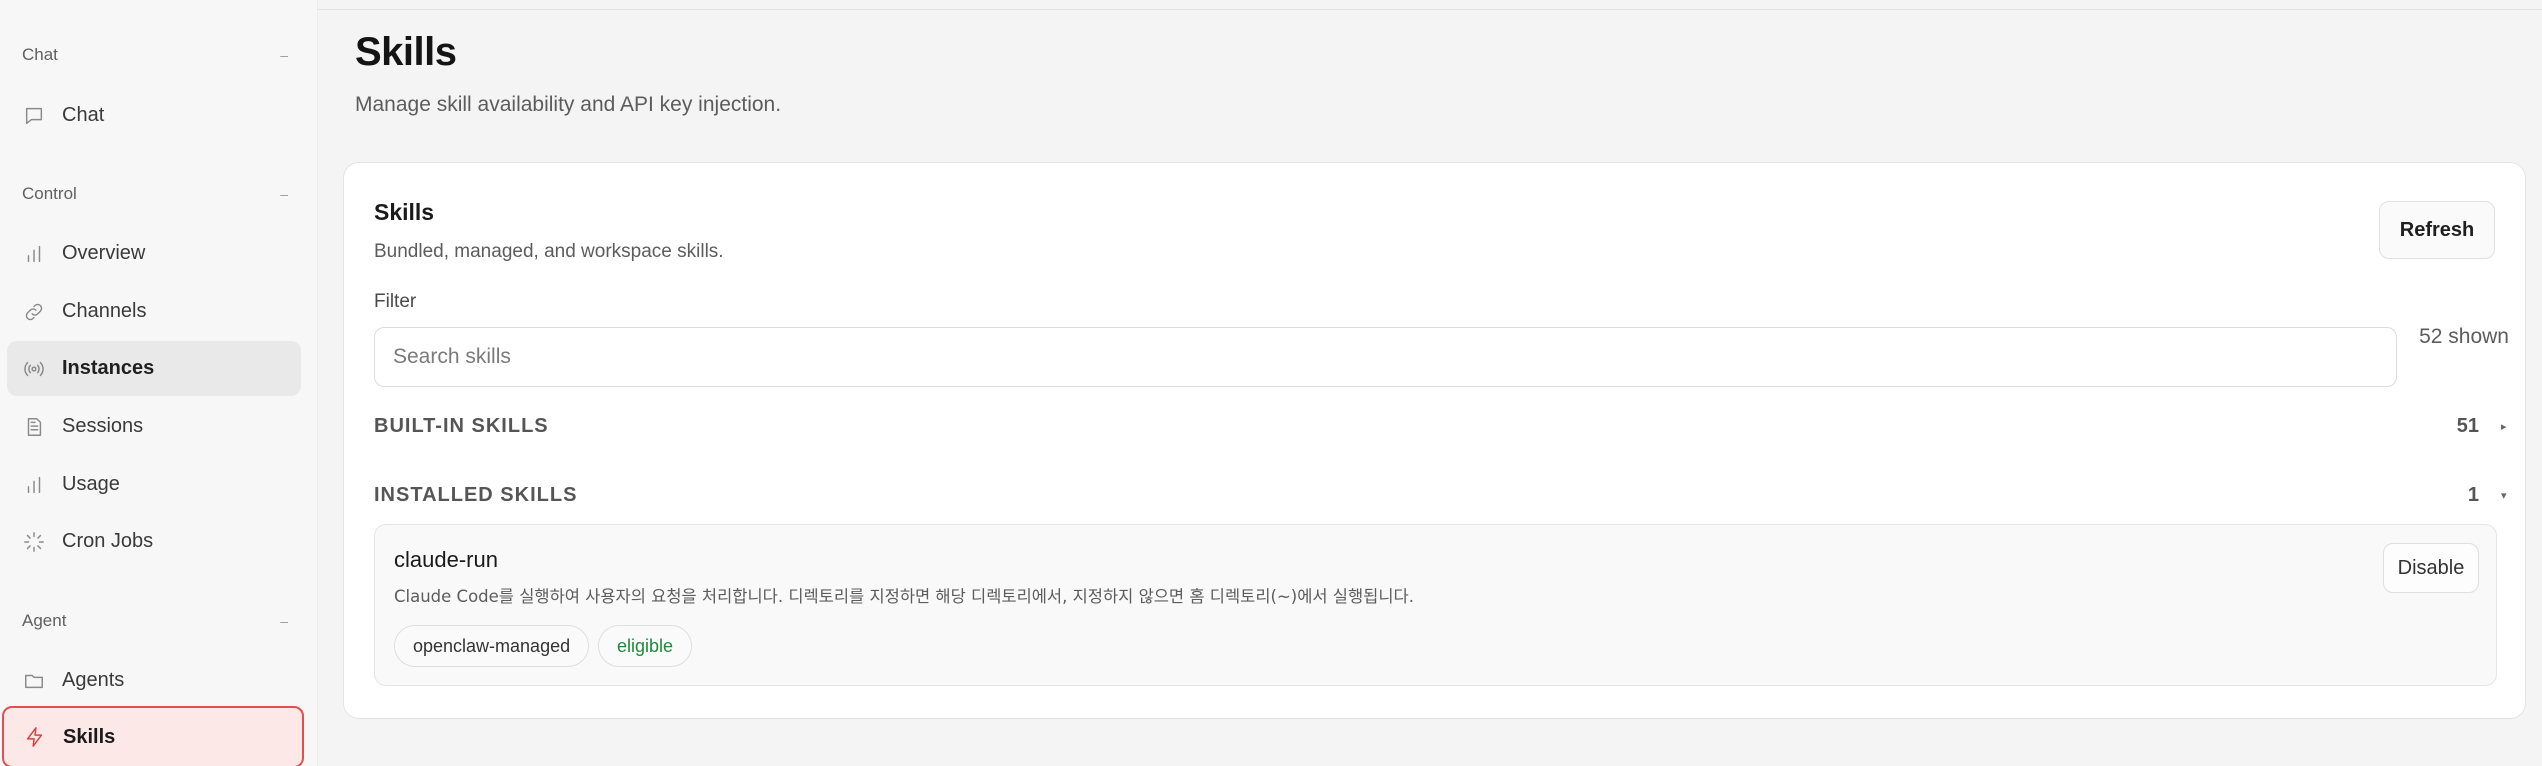 This screenshot has width=2542, height=766. I want to click on chevron-down-icon: ▾, so click(2506, 495).